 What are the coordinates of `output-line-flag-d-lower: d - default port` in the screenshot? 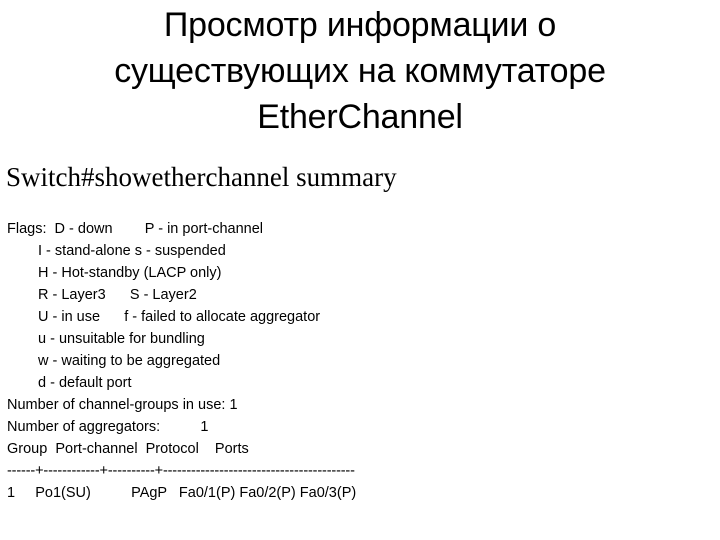 It's located at (85, 383).